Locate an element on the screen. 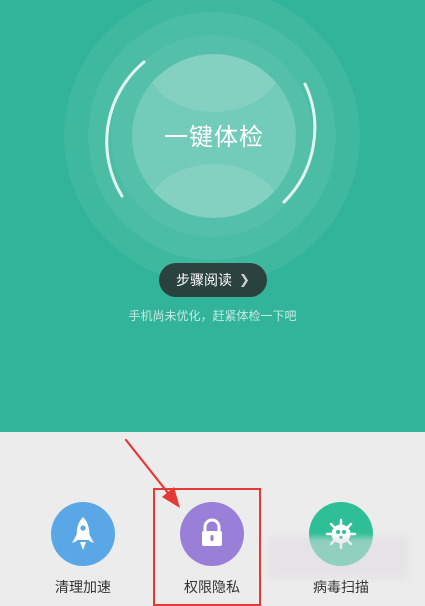 The image size is (425, 606). annotation-highlight-box is located at coordinates (207, 547).